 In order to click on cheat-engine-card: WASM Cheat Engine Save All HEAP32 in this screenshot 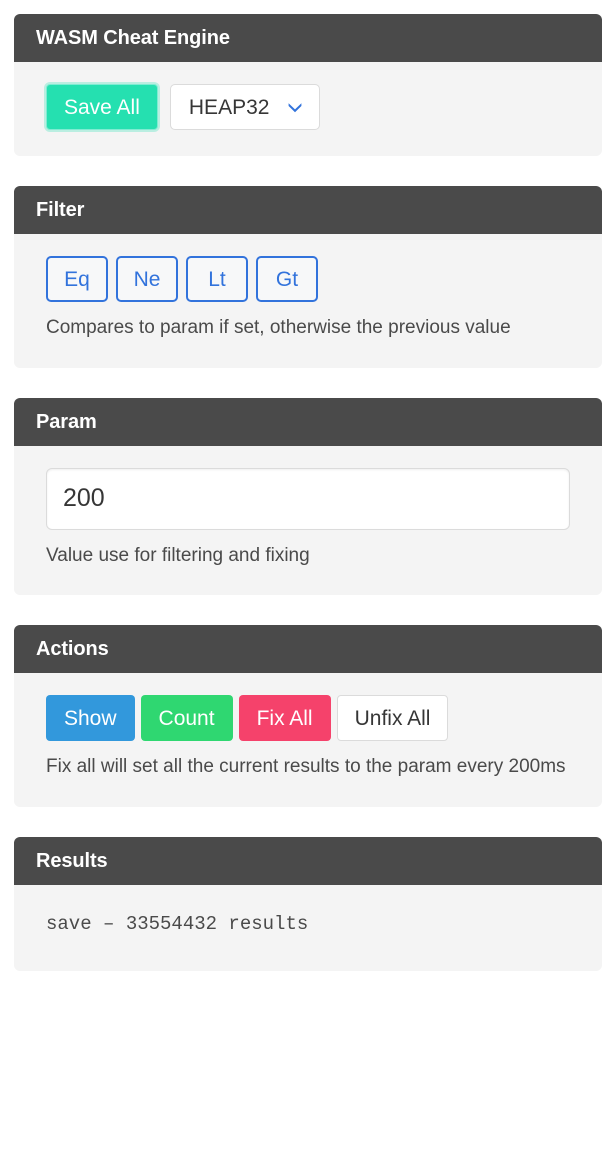, I will do `click(308, 85)`.